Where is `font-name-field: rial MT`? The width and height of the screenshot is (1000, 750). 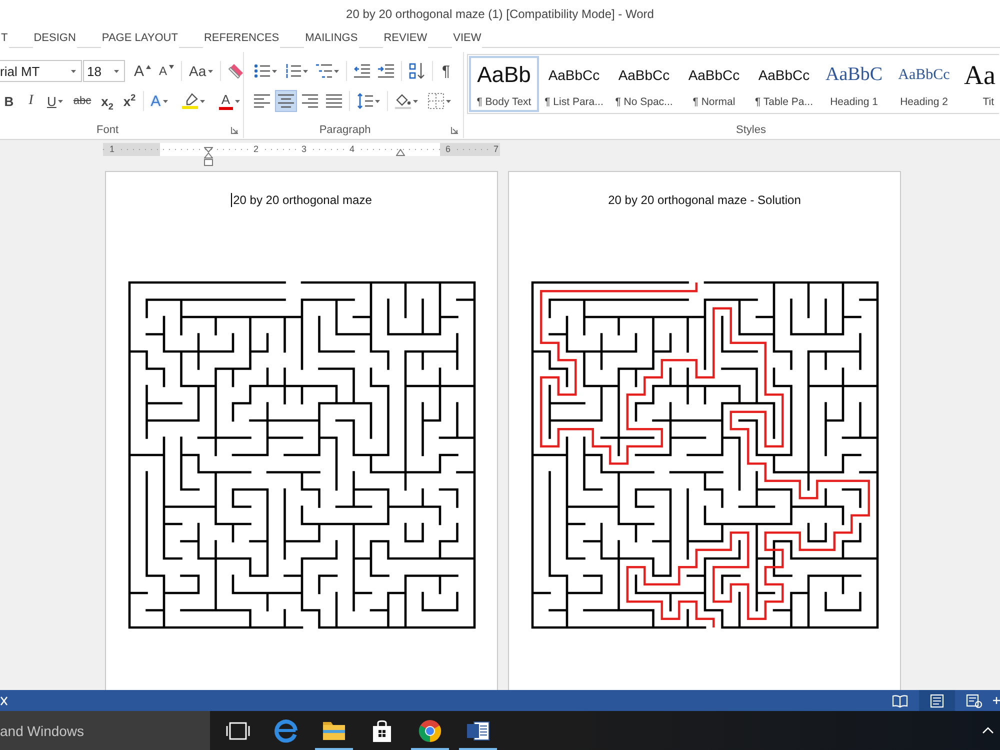
font-name-field: rial MT is located at coordinates (41, 71).